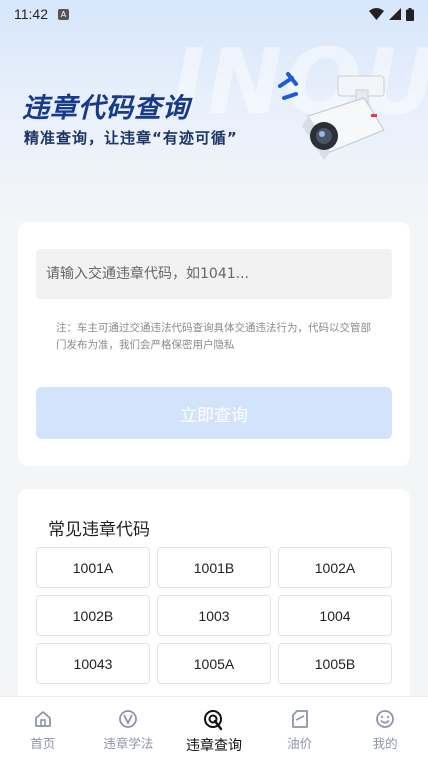 The height and width of the screenshot is (760, 428). I want to click on tab-label: 违章查询, so click(213, 746).